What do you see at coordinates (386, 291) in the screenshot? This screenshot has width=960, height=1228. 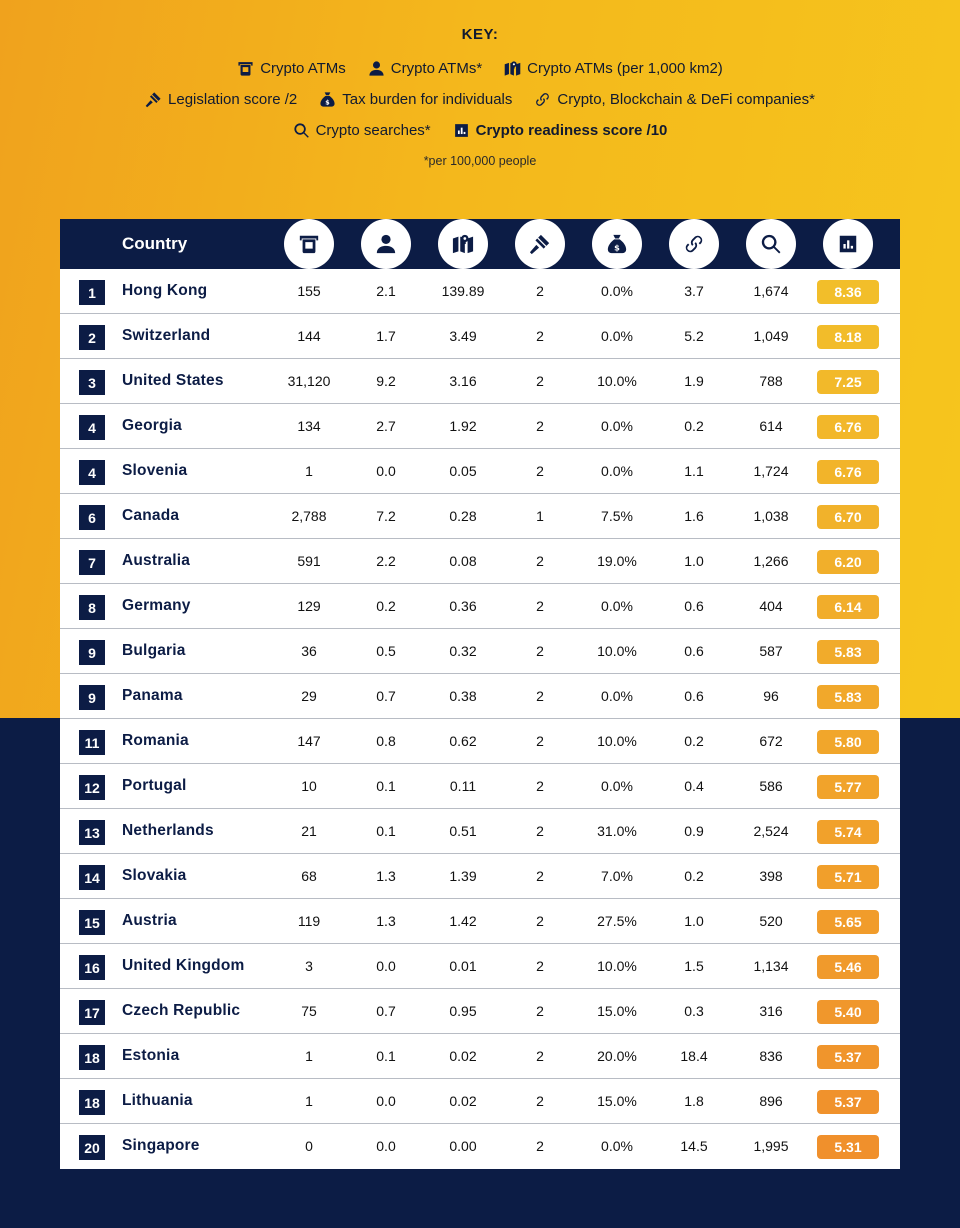 I see `atms-per-capita-value: 2.1` at bounding box center [386, 291].